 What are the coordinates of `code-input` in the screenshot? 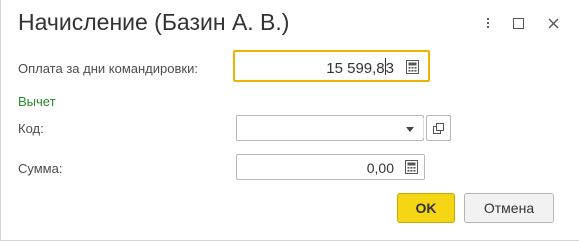 It's located at (330, 128).